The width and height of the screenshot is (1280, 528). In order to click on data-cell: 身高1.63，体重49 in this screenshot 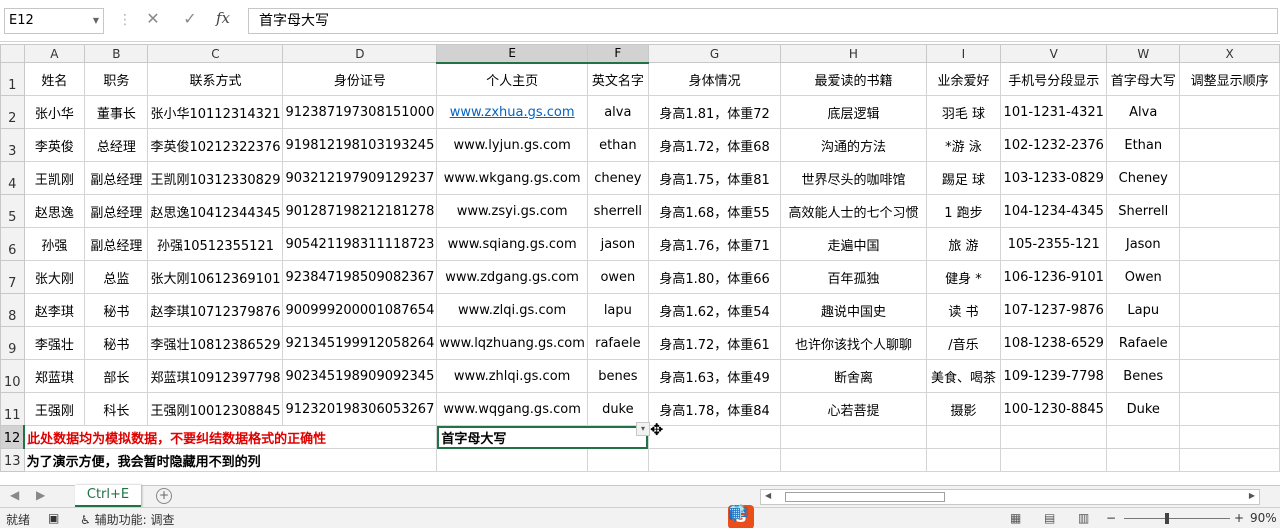, I will do `click(714, 376)`.